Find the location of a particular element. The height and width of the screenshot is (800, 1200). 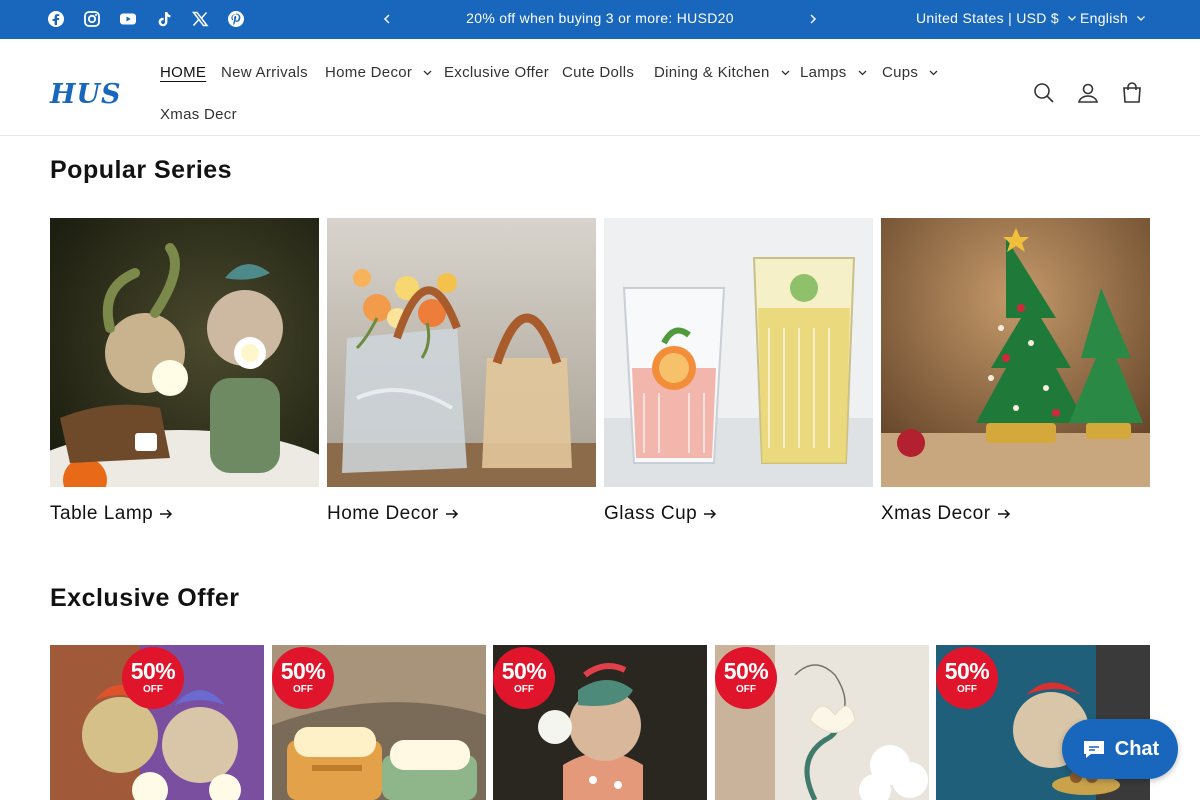

nav-label: Lamps is located at coordinates (823, 72).